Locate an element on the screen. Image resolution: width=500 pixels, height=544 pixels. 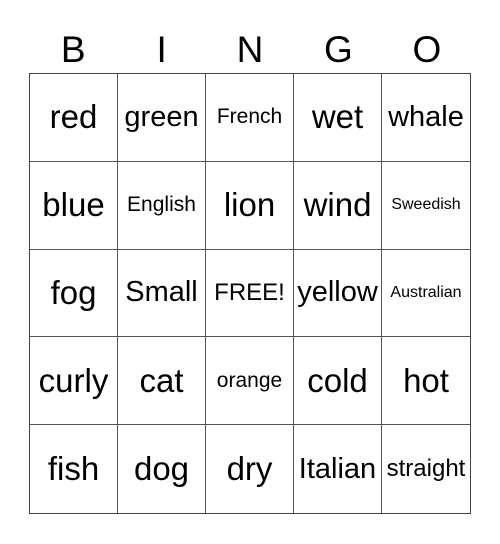
free-space-cell: FREE! is located at coordinates (250, 293).